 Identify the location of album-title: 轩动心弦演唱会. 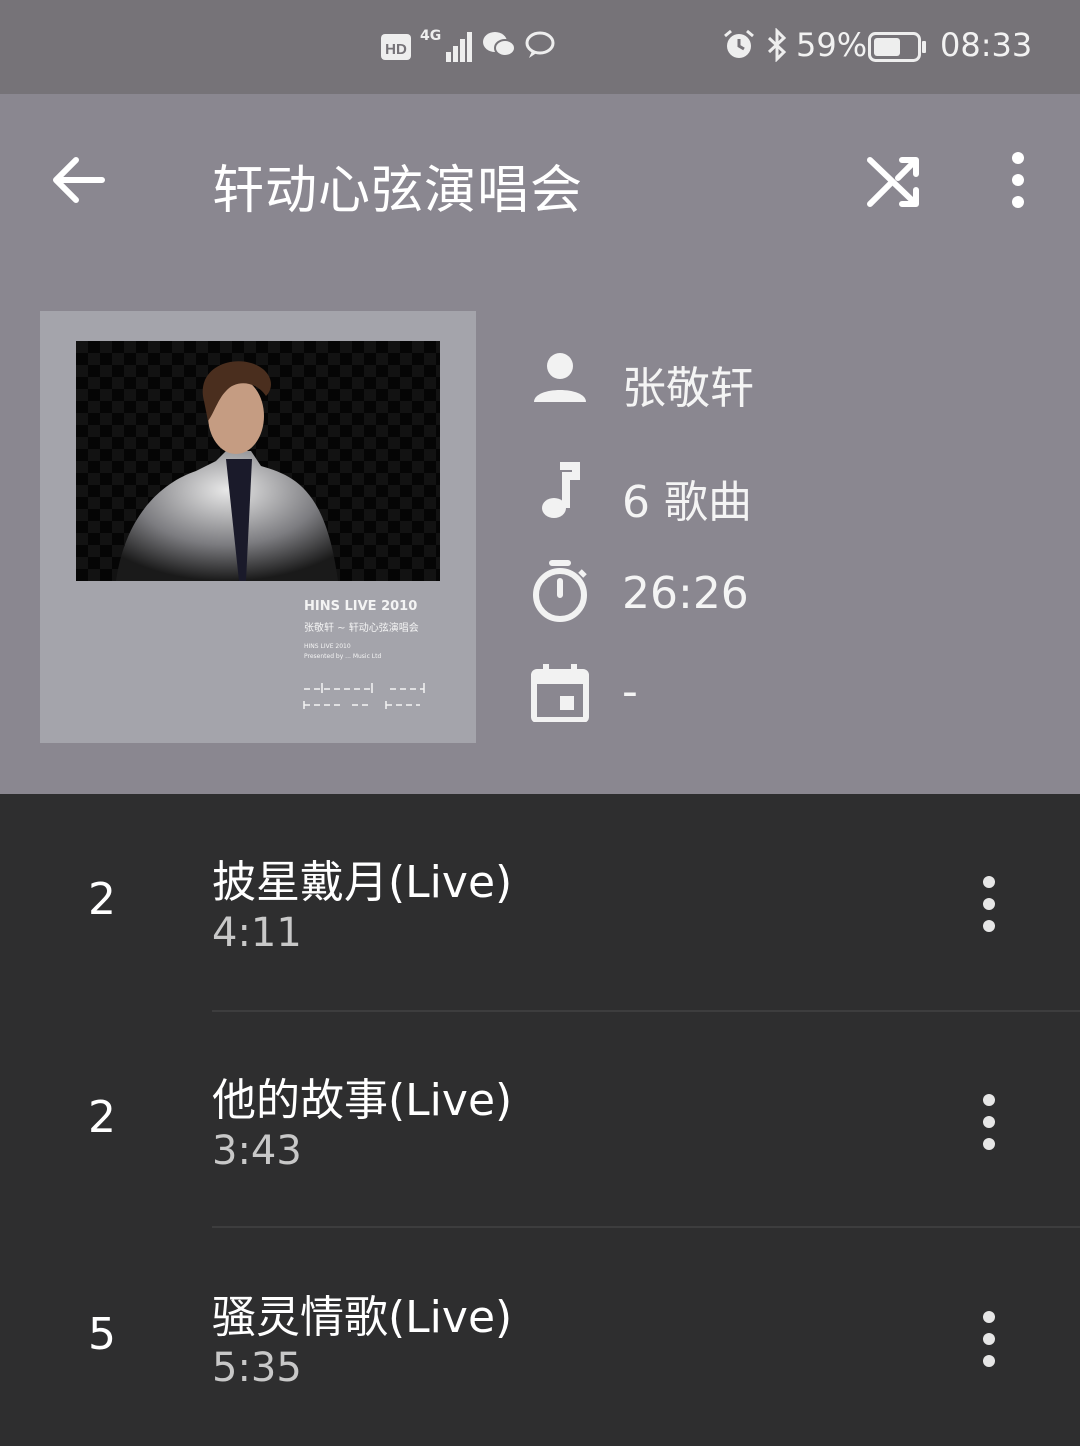
(398, 191).